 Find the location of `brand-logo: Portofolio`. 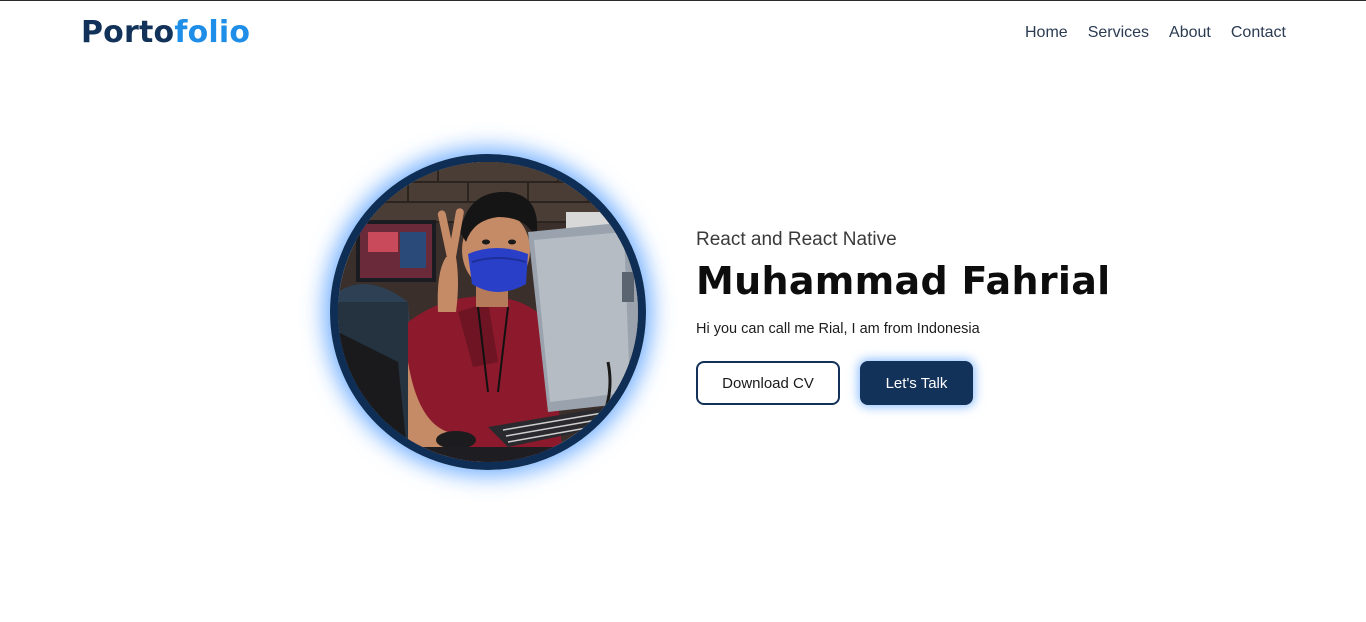

brand-logo: Portofolio is located at coordinates (165, 32).